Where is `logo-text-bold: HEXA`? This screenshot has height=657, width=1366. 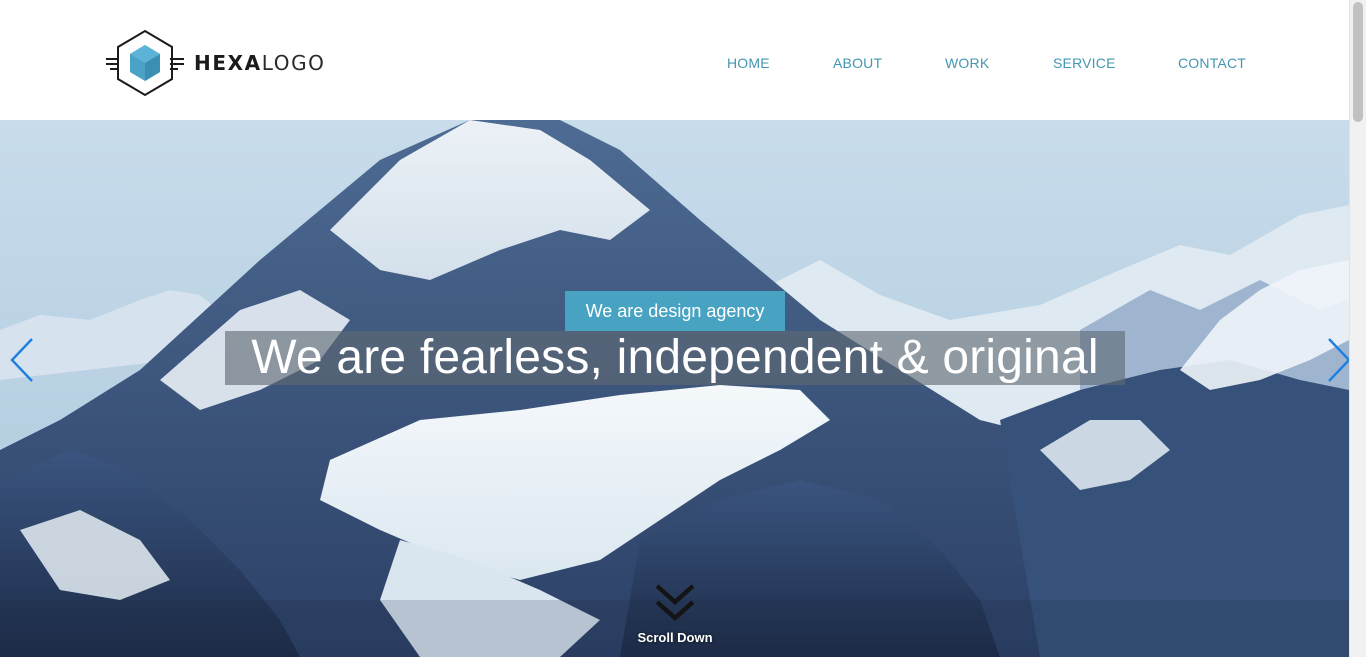 logo-text-bold: HEXA is located at coordinates (228, 63).